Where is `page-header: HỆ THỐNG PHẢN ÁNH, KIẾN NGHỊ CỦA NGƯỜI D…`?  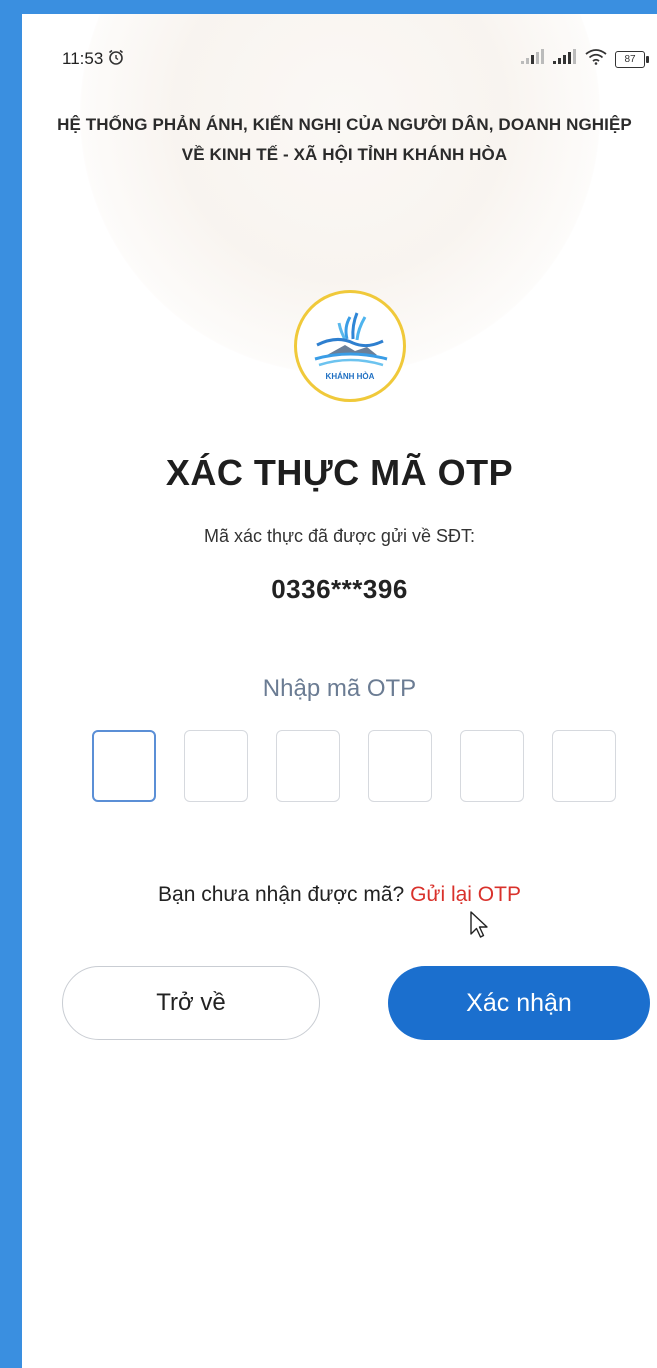
page-header: HỆ THỐNG PHẢN ÁNH, KIẾN NGHỊ CỦA NGƯỜI D… is located at coordinates (344, 140).